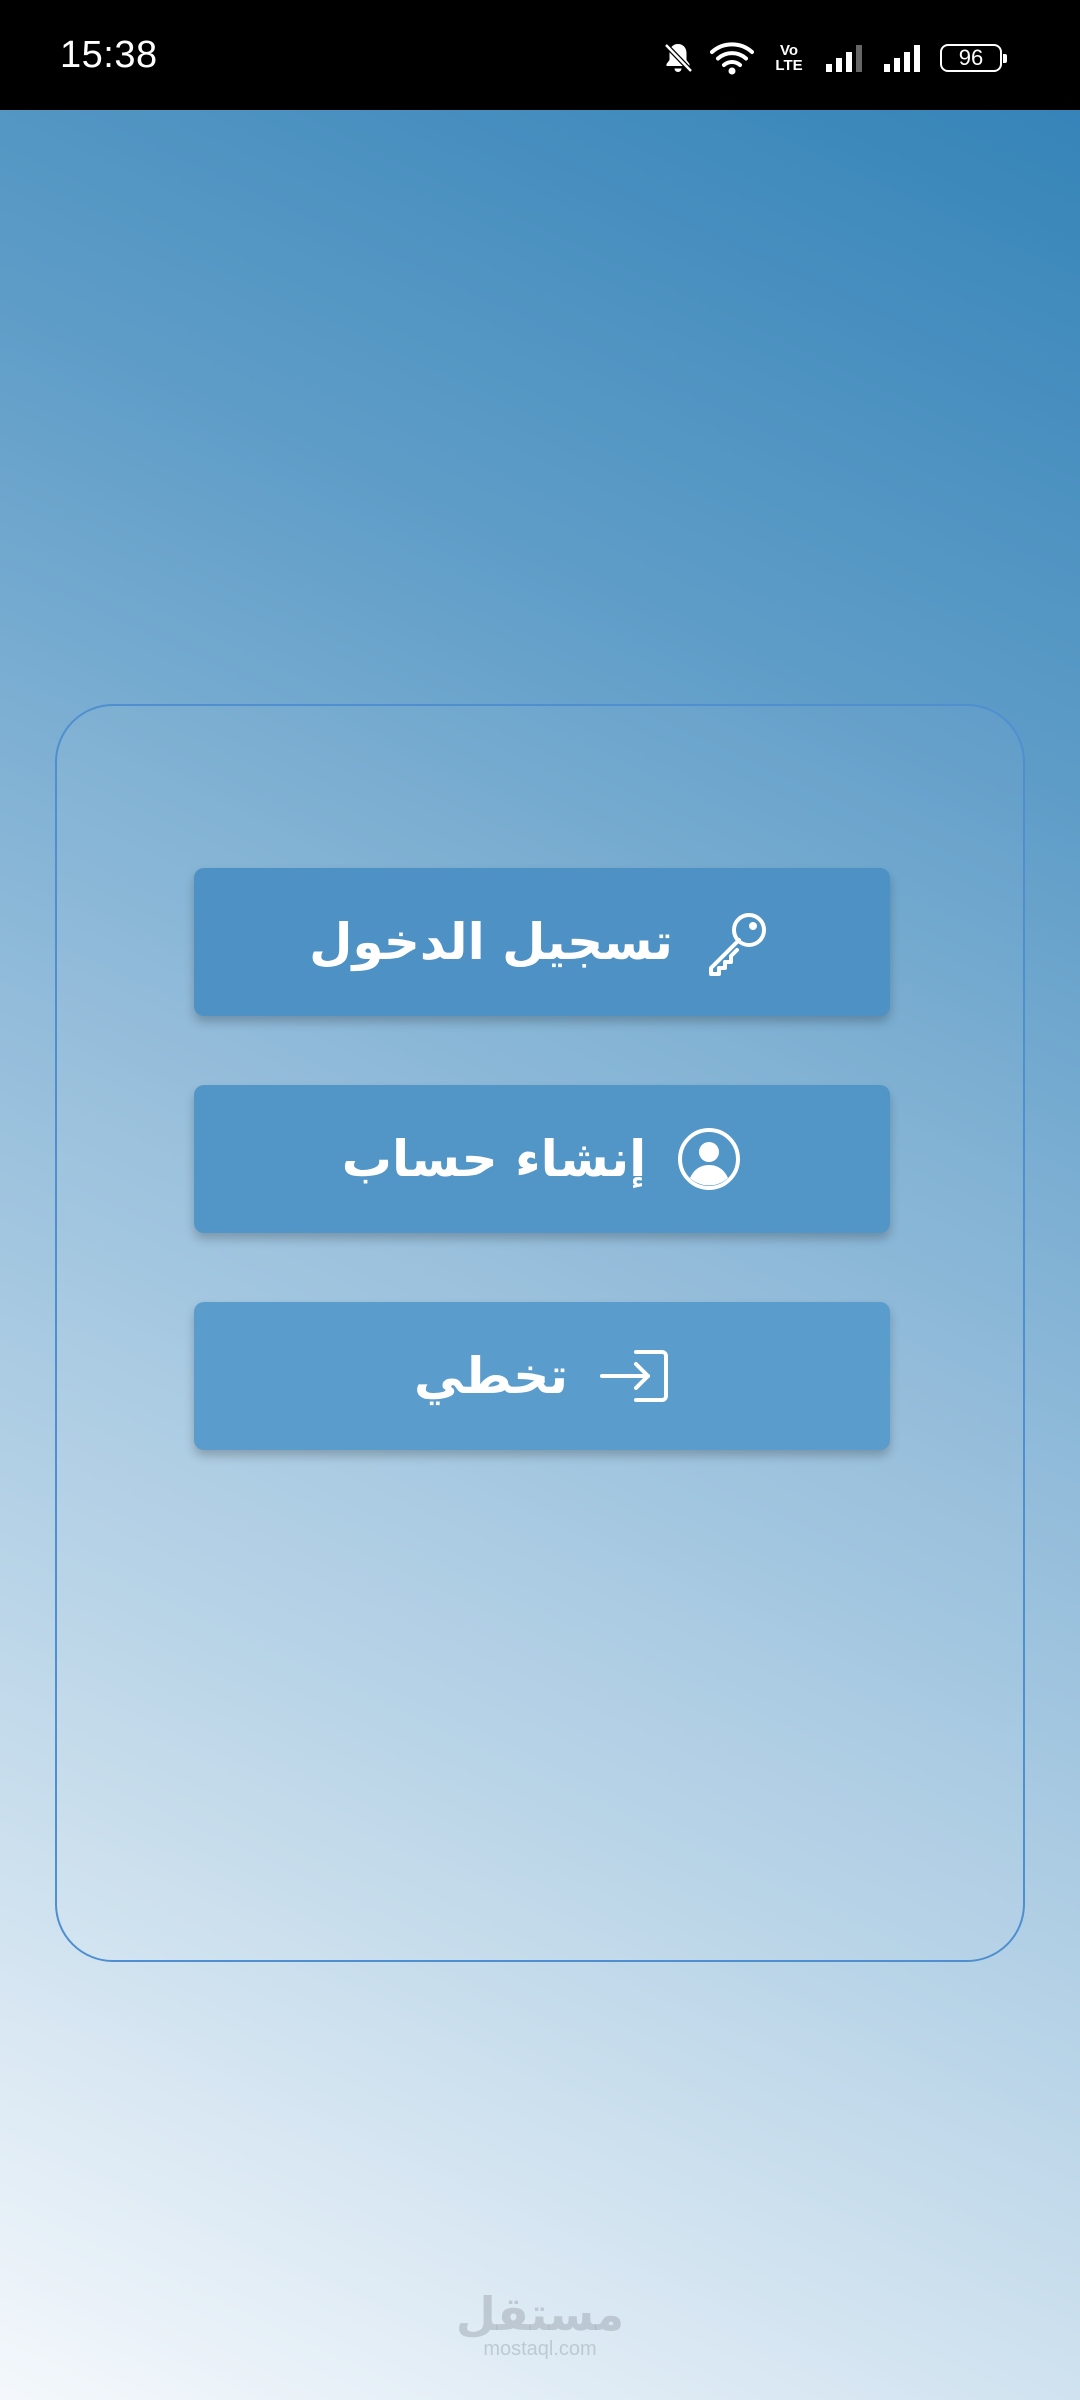 Image resolution: width=1080 pixels, height=2400 pixels. Describe the element at coordinates (491, 942) in the screenshot. I see `login-label: تسجيل الدخول` at that location.